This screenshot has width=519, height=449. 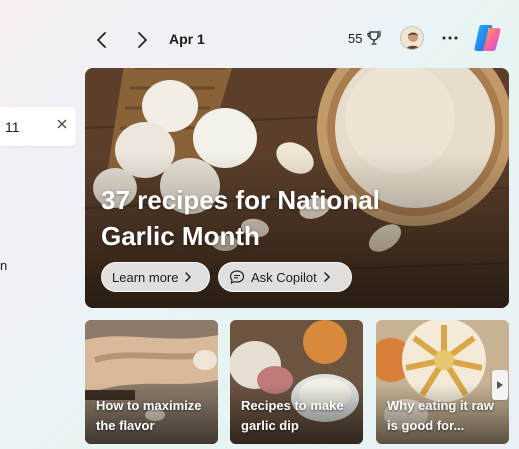 I want to click on card-title: How to maximize the flavor, so click(x=149, y=415).